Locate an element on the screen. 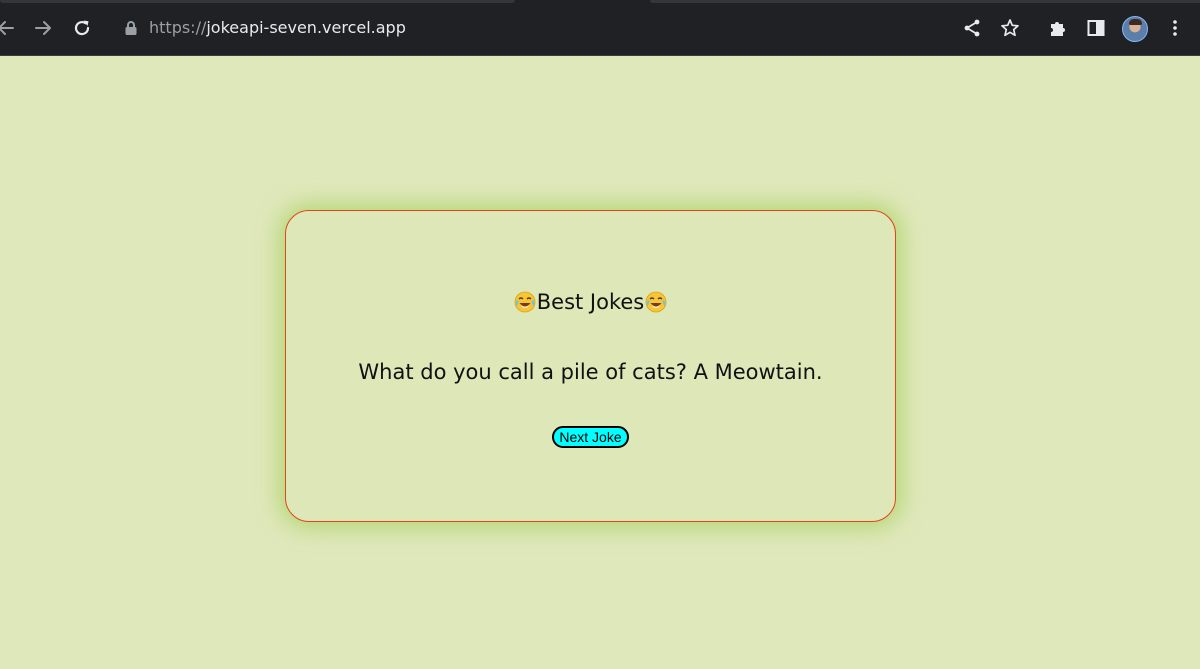 The width and height of the screenshot is (1200, 669). star-icon is located at coordinates (1010, 28).